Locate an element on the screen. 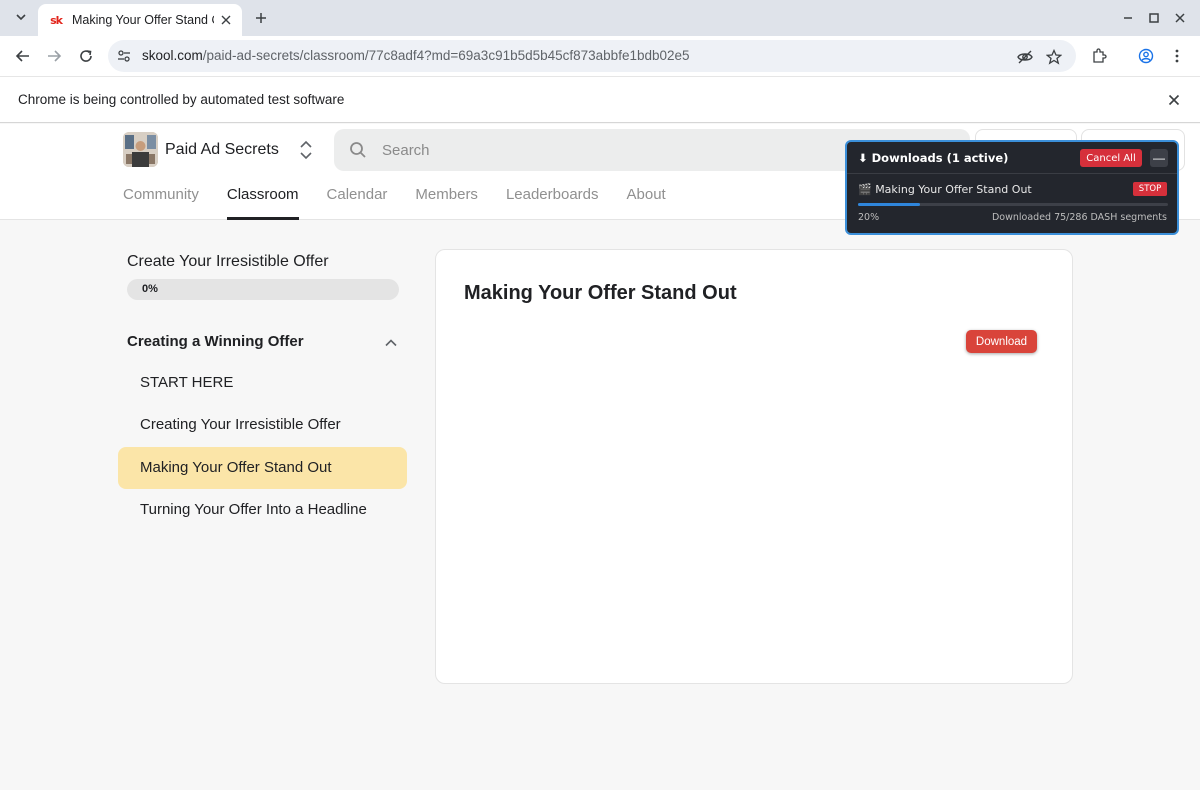 Image resolution: width=1200 pixels, height=790 pixels. group-switcher-button is located at coordinates (306, 150).